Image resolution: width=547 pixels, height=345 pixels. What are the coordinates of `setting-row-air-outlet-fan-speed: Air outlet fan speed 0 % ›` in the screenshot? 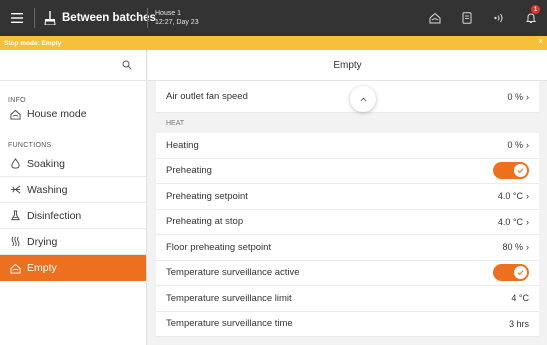 It's located at (347, 97).